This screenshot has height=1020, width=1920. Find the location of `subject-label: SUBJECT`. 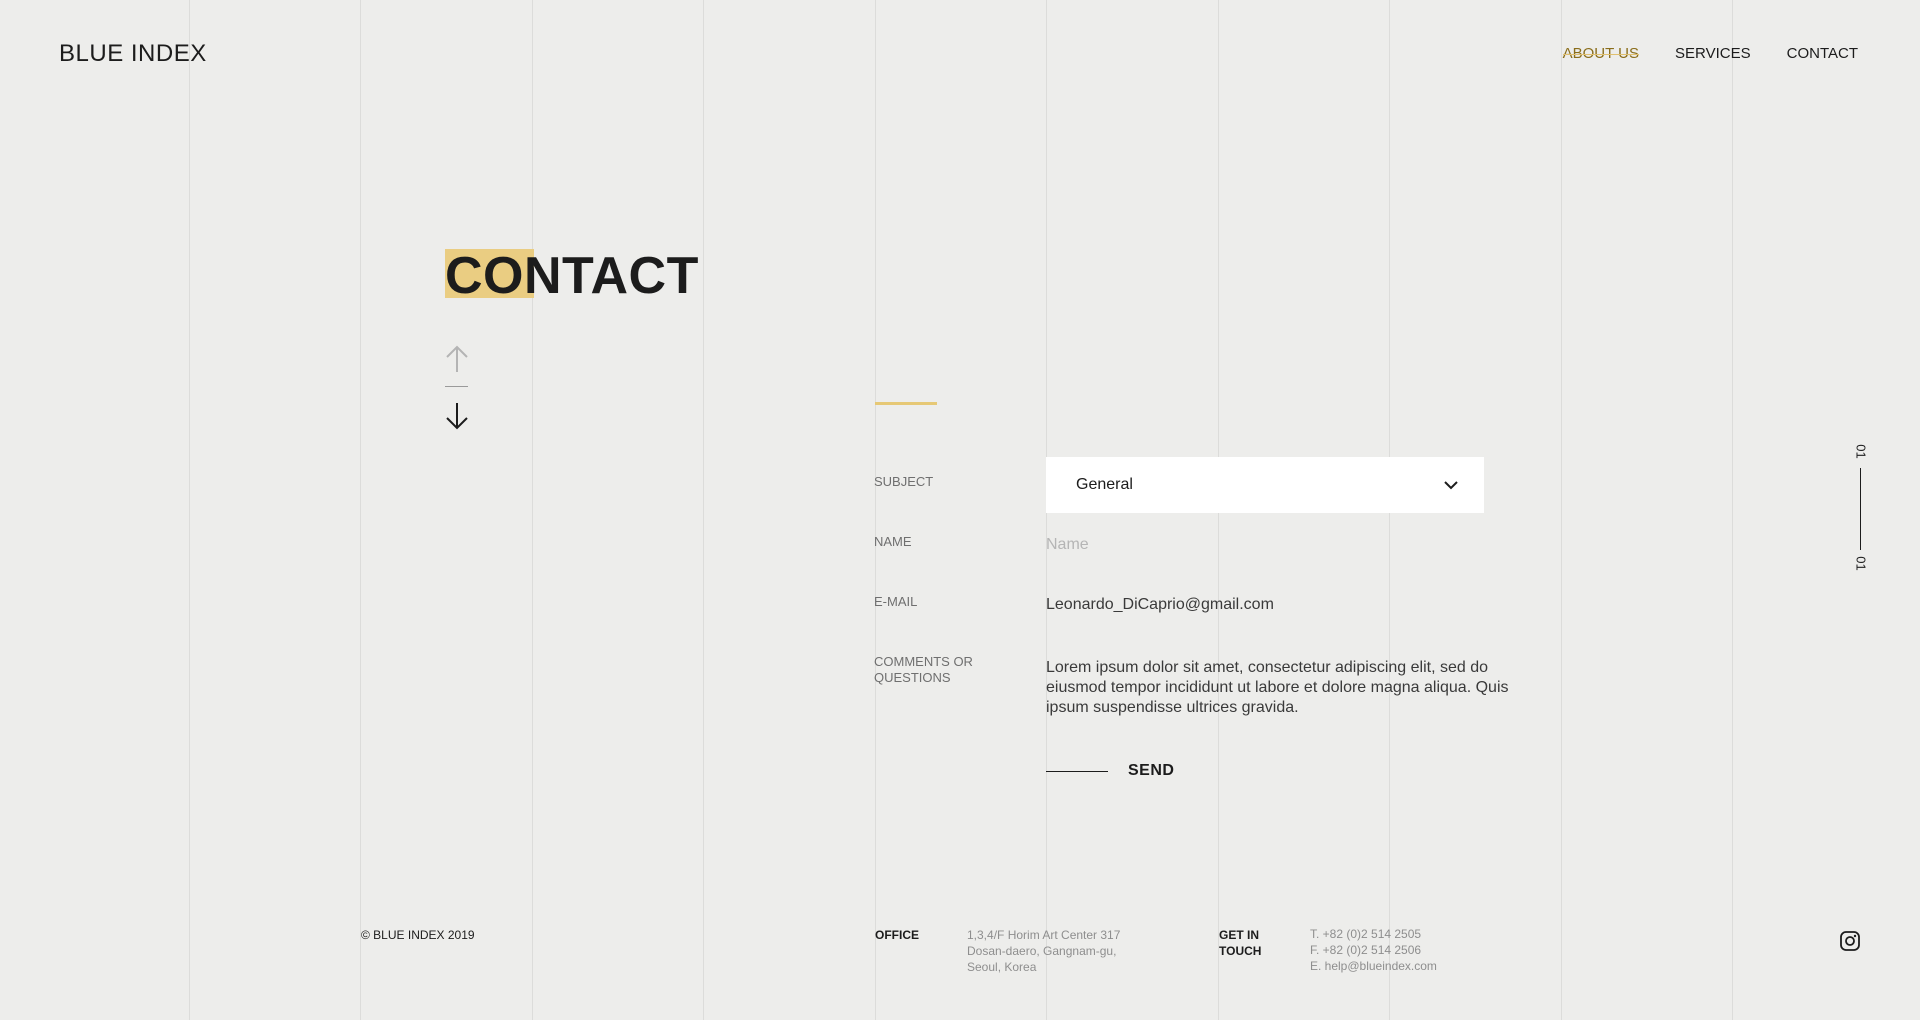

subject-label: SUBJECT is located at coordinates (904, 481).